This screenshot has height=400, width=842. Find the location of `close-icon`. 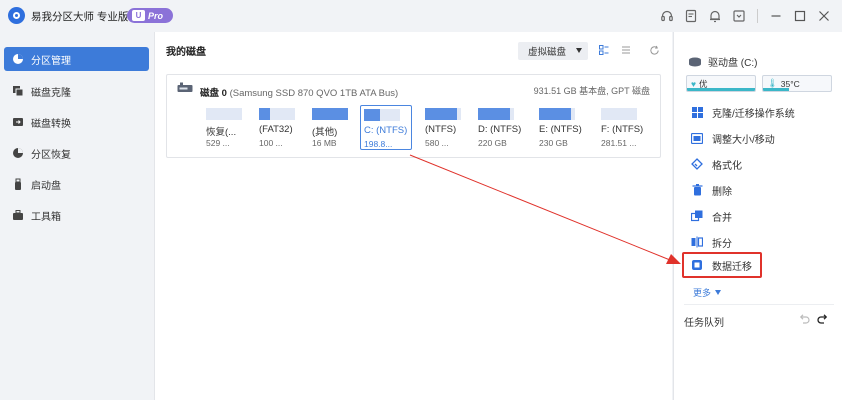

close-icon is located at coordinates (824, 16).